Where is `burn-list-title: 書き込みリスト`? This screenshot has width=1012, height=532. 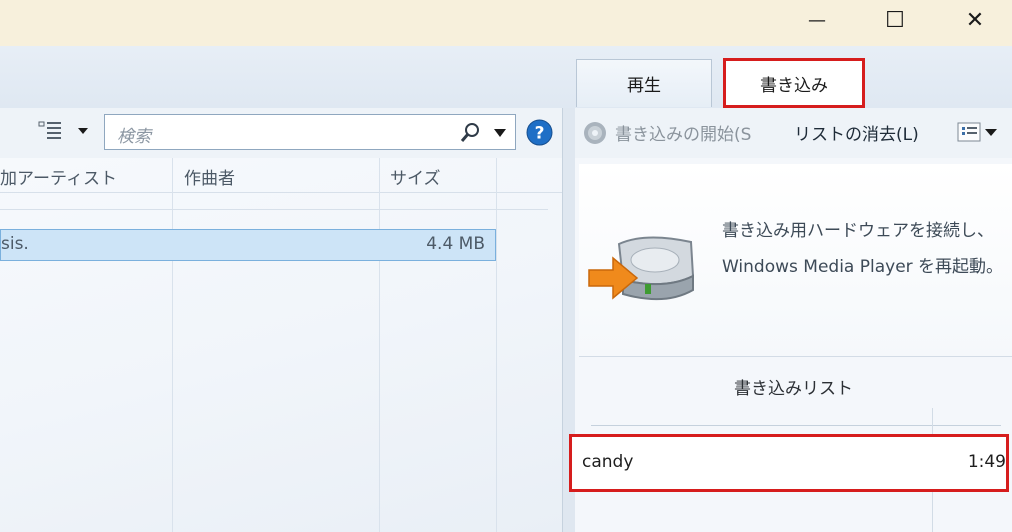 burn-list-title: 書き込みリスト is located at coordinates (793, 389).